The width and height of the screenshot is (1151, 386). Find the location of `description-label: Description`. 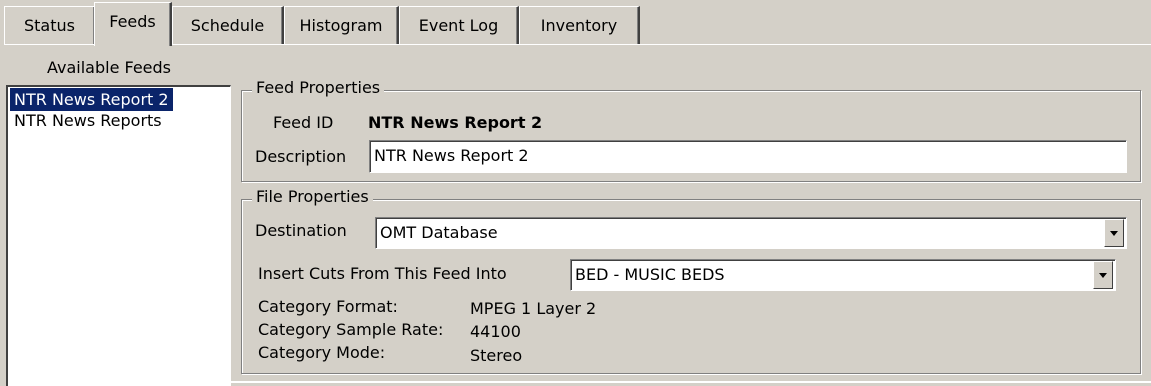

description-label: Description is located at coordinates (301, 156).